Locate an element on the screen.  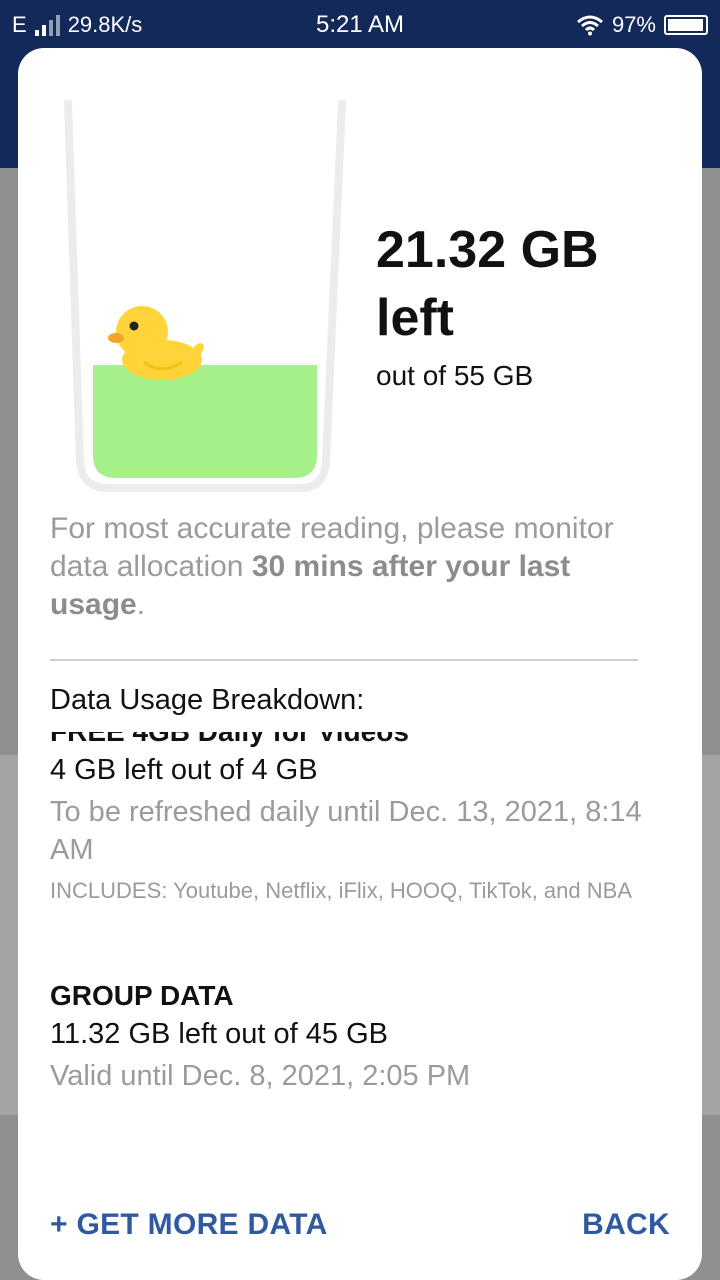
get-more-data-button: + GET MORE DATA is located at coordinates (189, 1225).